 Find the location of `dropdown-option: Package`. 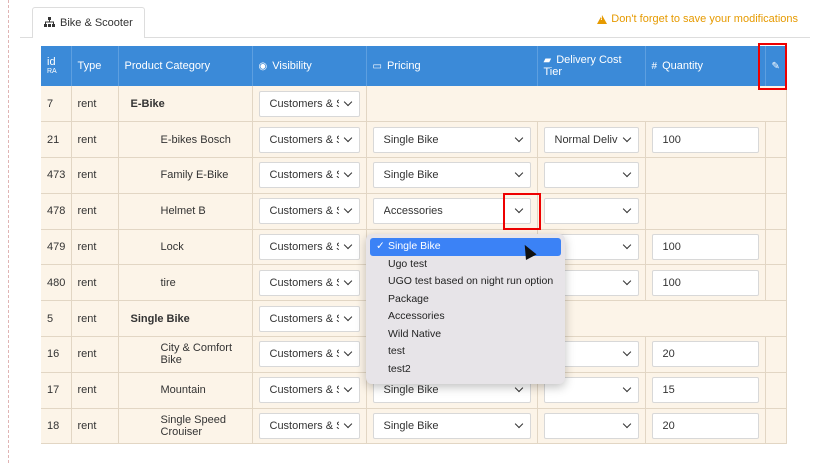

dropdown-option: Package is located at coordinates (465, 300).